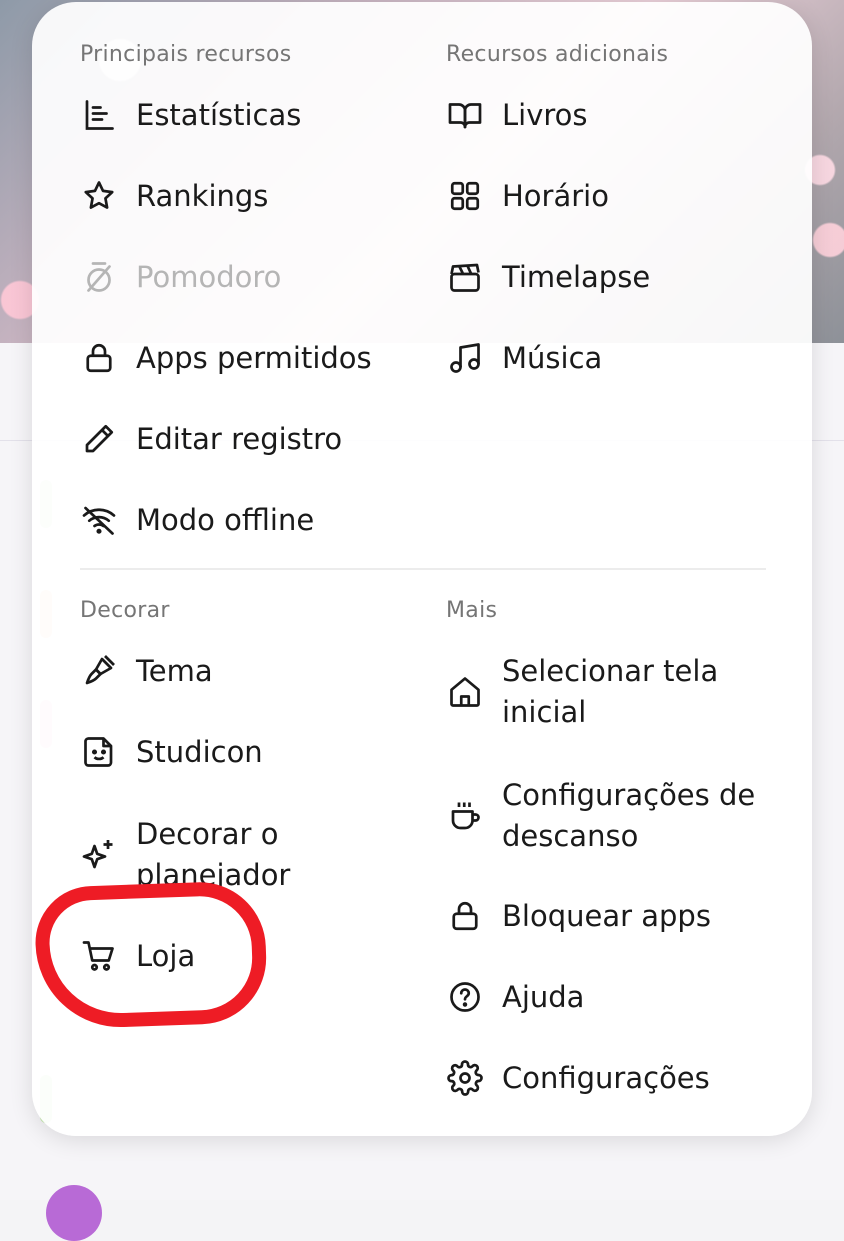 Image resolution: width=844 pixels, height=1241 pixels. Describe the element at coordinates (99, 277) in the screenshot. I see `timer-off-icon` at that location.